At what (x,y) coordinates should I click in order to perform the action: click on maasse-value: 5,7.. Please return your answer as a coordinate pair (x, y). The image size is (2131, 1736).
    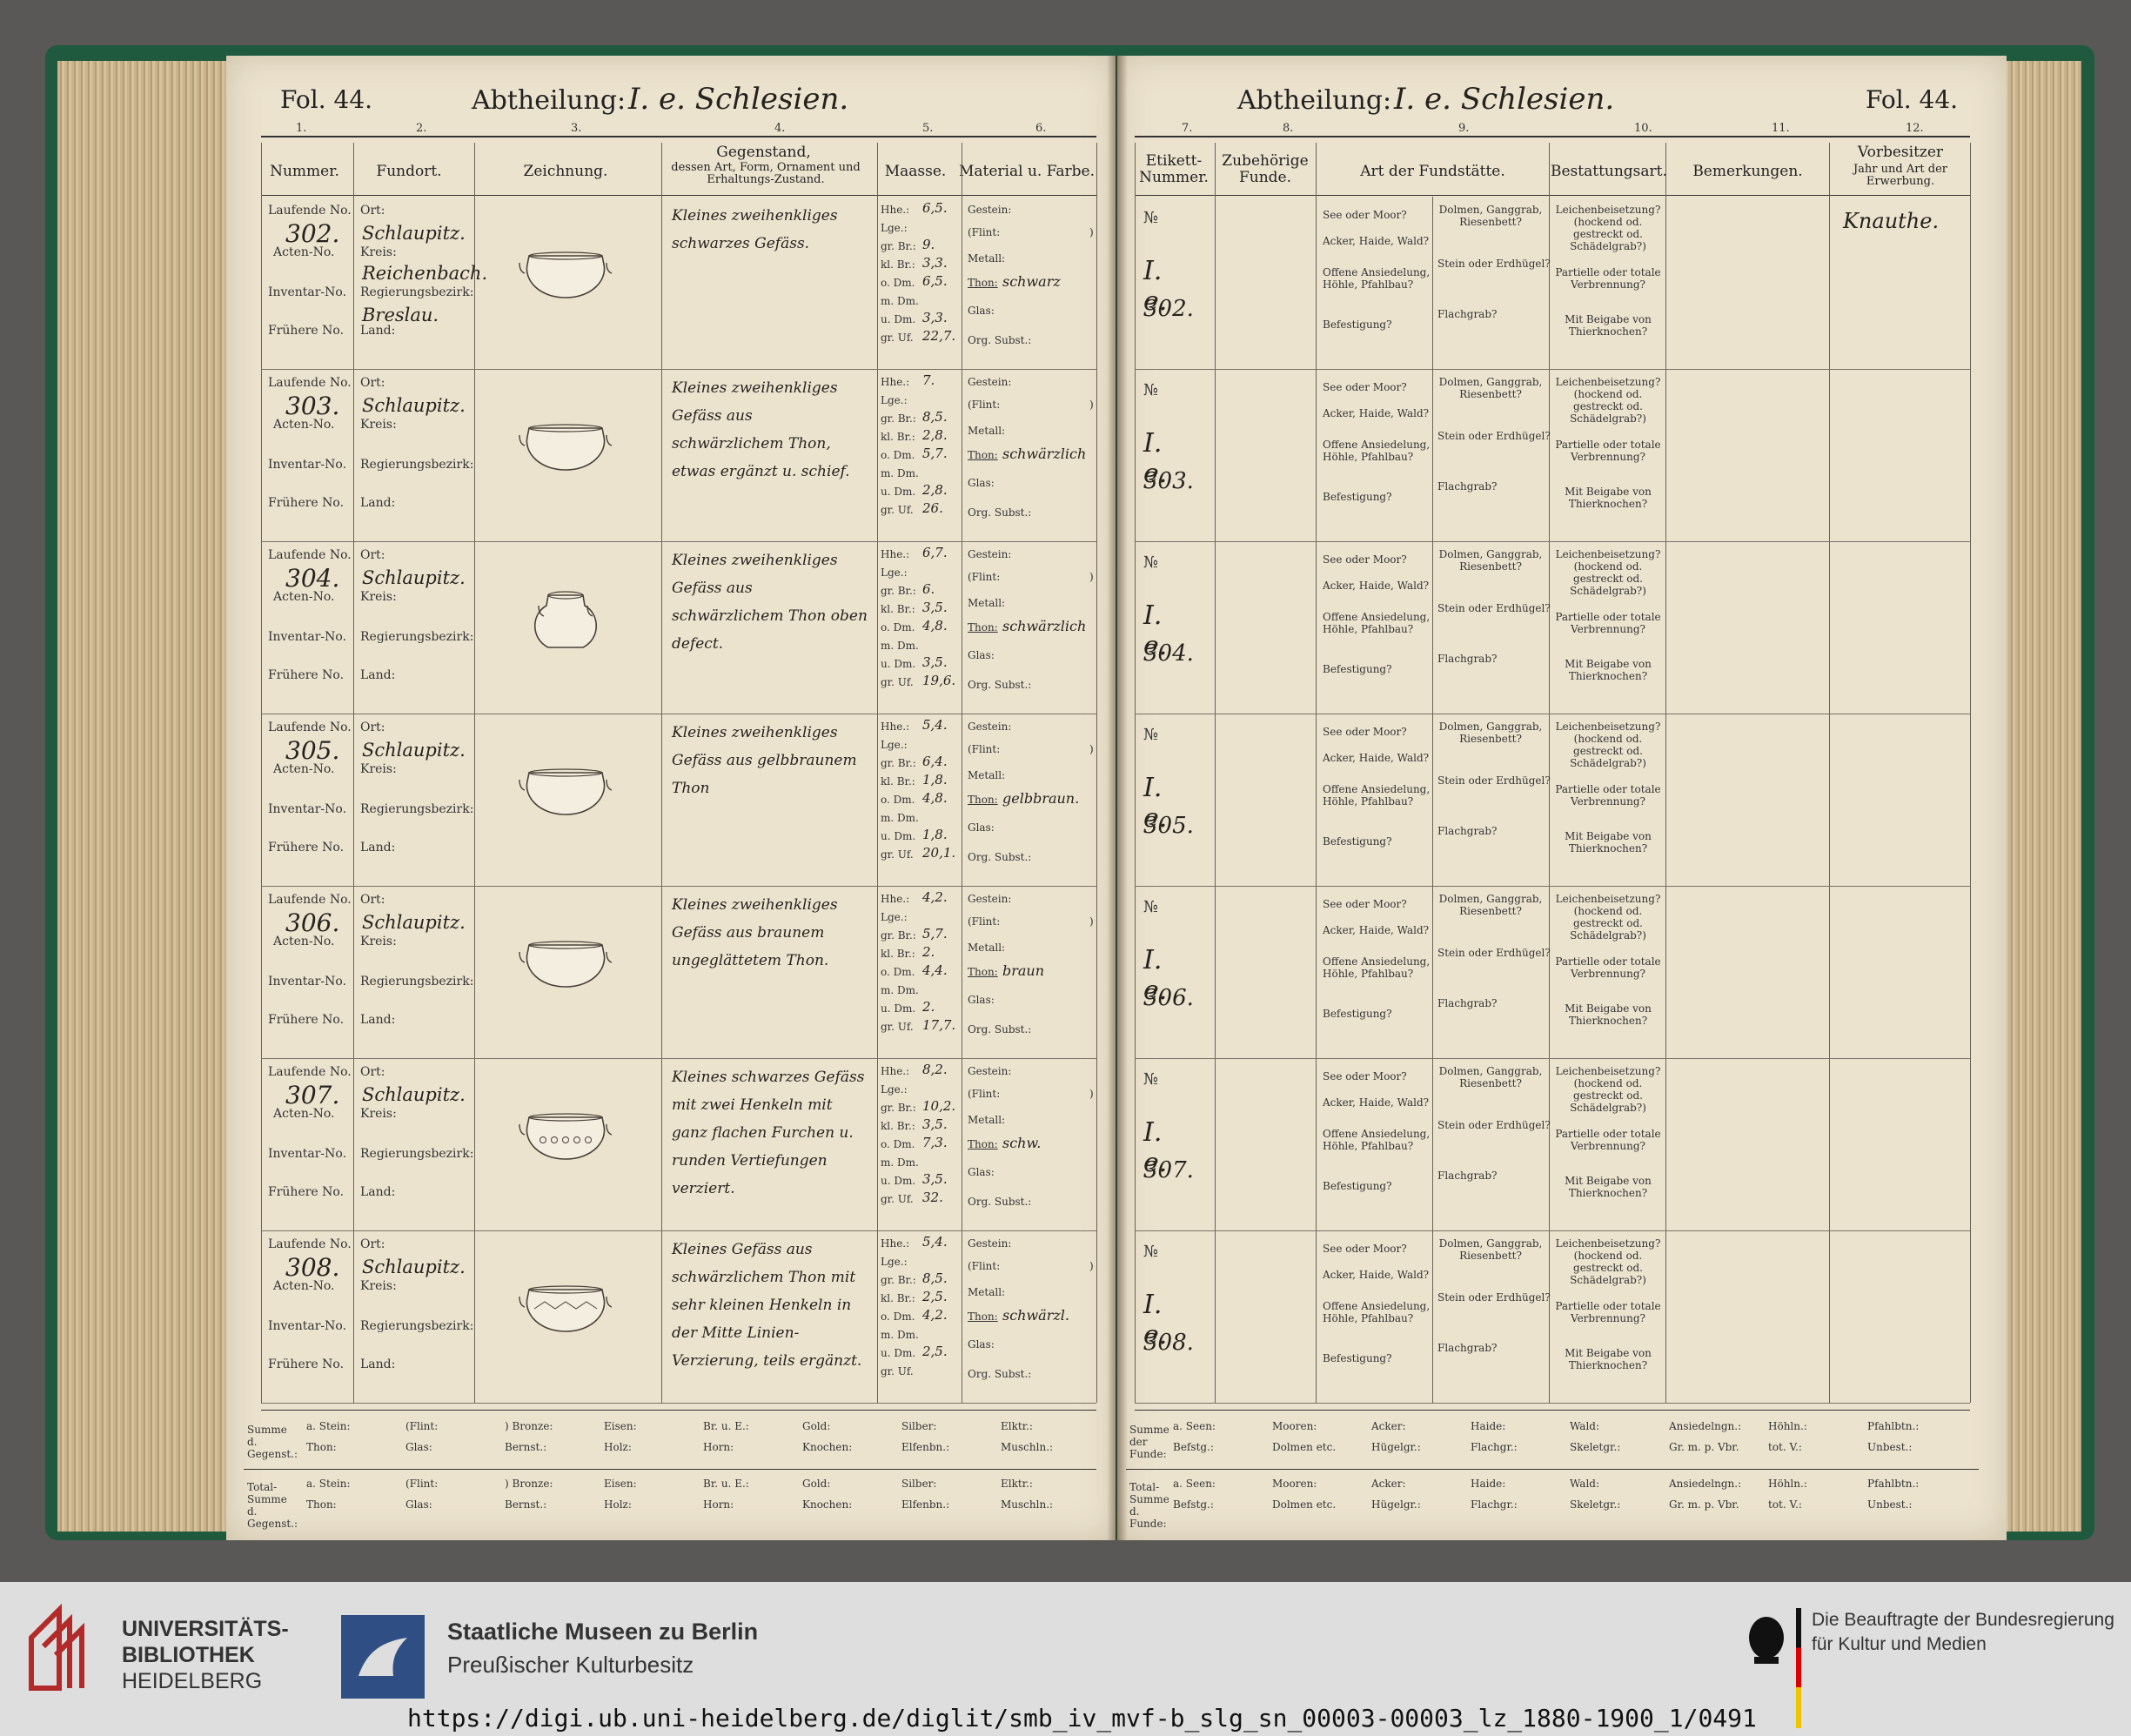
    Looking at the image, I should click on (935, 454).